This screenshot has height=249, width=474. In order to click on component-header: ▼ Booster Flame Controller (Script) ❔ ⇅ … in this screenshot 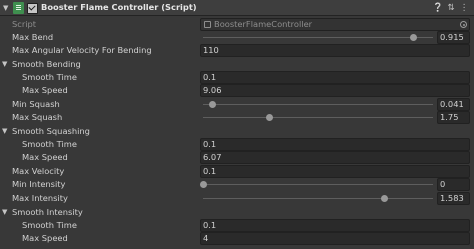, I will do `click(237, 8)`.